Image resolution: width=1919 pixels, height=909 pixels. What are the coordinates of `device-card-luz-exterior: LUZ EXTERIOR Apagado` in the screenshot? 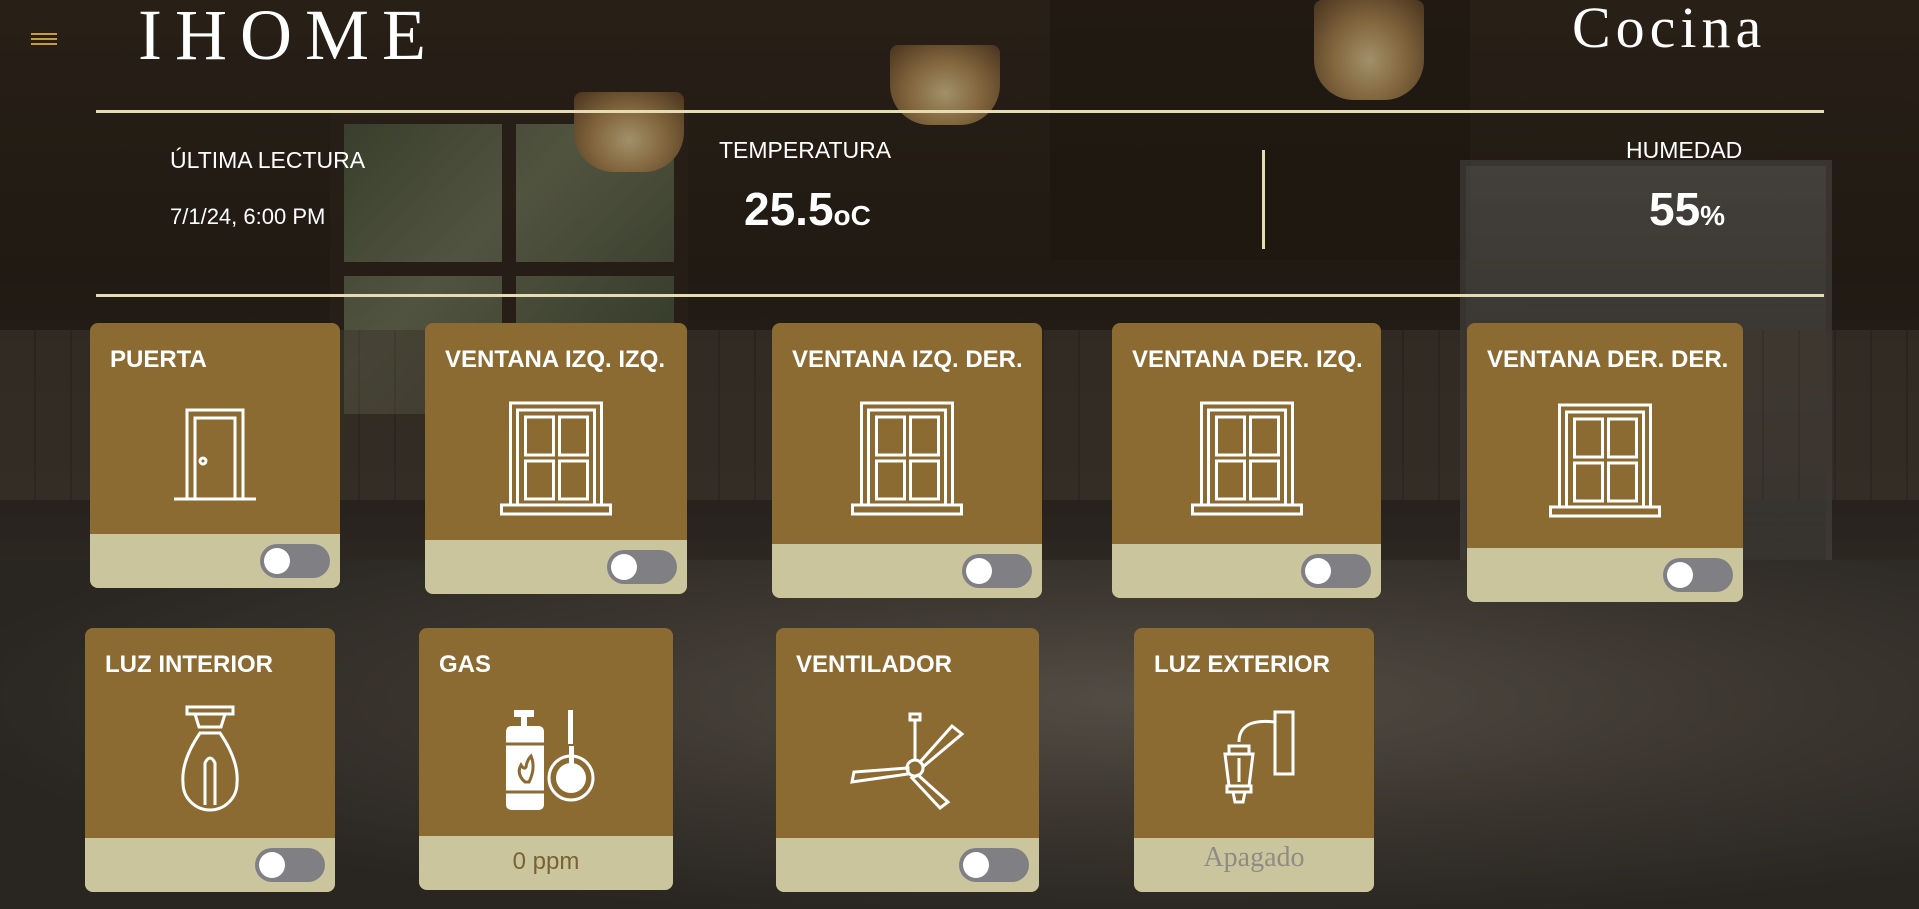 It's located at (1254, 760).